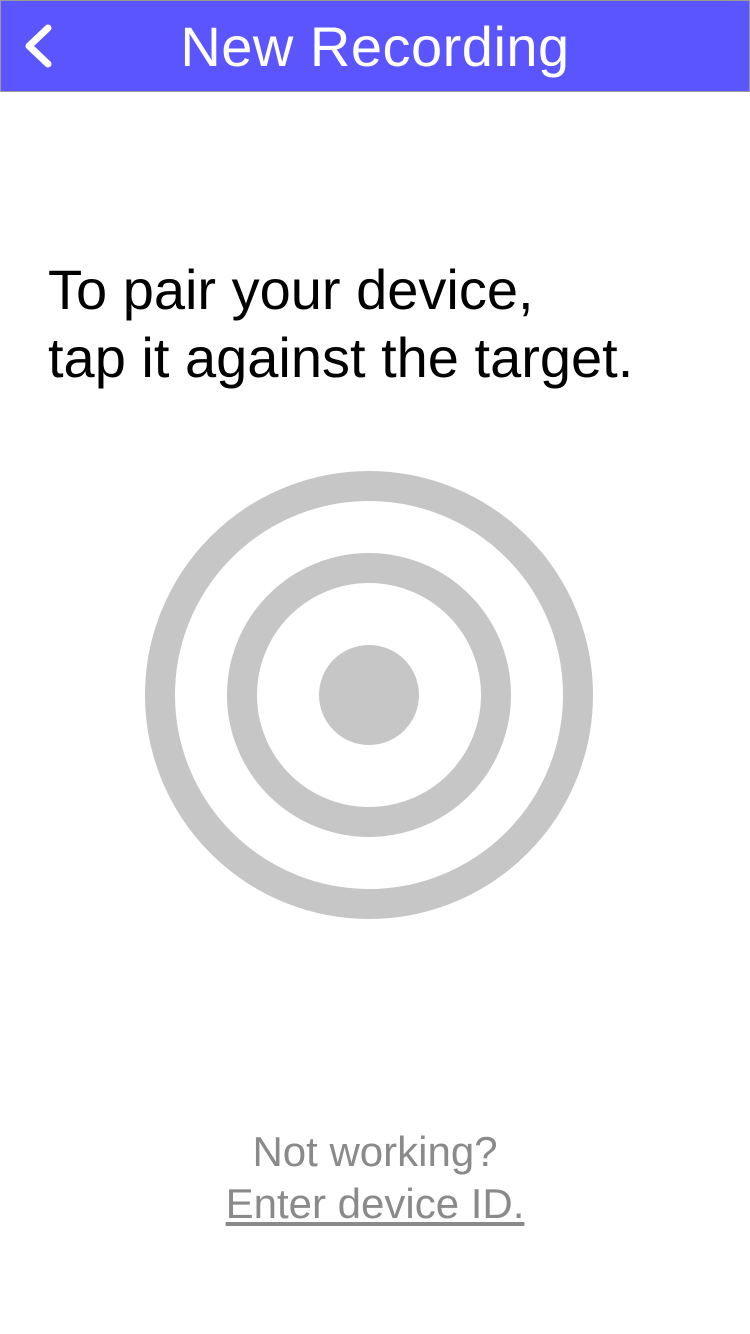 Image resolution: width=750 pixels, height=1334 pixels. What do you see at coordinates (291, 289) in the screenshot?
I see `instruction-line-1: To pair your device,` at bounding box center [291, 289].